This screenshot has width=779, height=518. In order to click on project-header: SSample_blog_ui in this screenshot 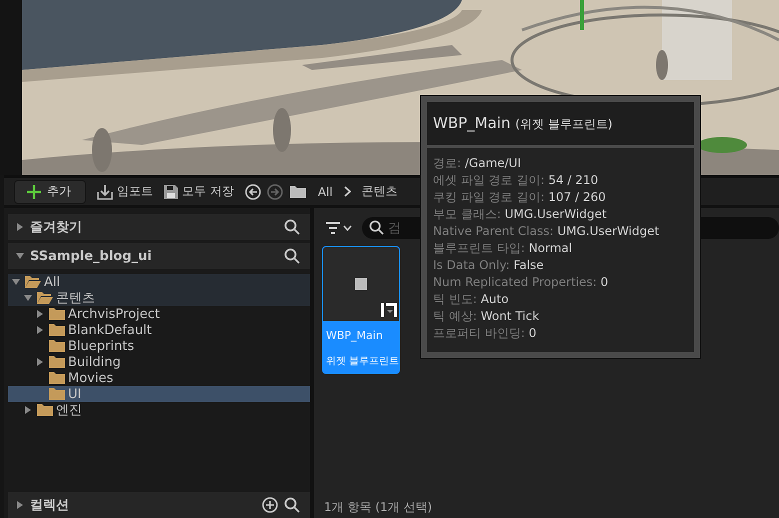, I will do `click(159, 256)`.